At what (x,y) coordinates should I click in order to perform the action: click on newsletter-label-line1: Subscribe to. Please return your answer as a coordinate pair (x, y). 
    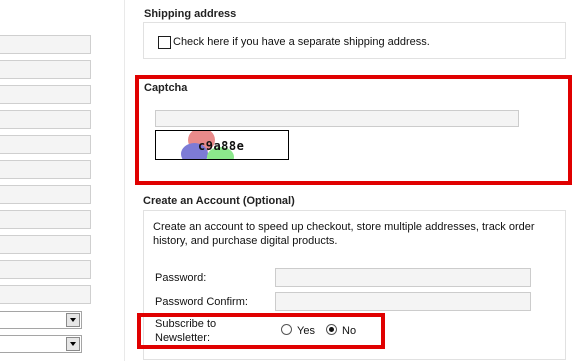
    Looking at the image, I should click on (186, 324).